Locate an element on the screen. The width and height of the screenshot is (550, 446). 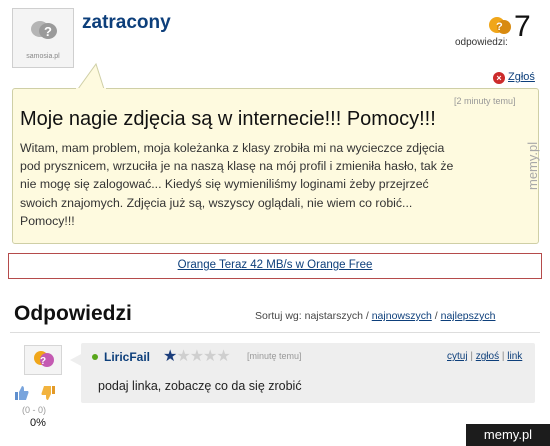
quote-link: cytuj is located at coordinates (457, 356).